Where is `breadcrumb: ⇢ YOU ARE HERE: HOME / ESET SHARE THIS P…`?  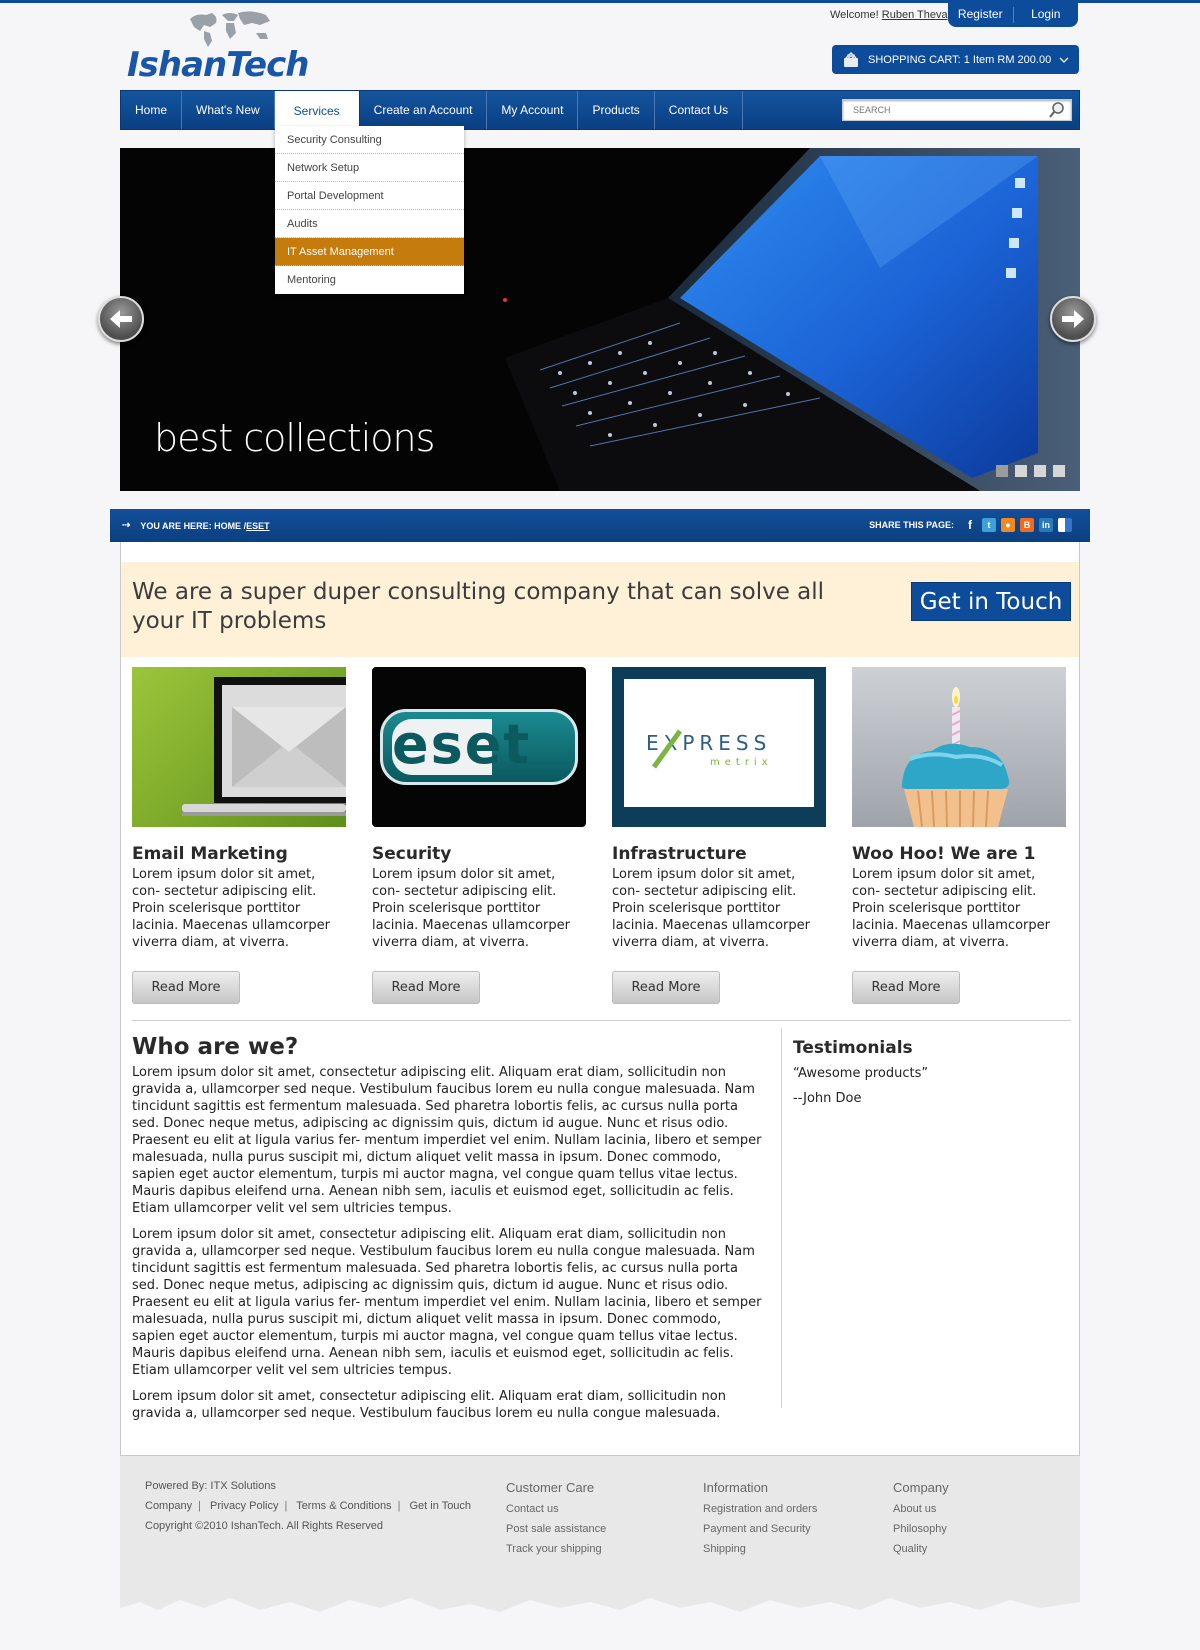
breadcrumb: ⇢ YOU ARE HERE: HOME / ESET SHARE THIS P… is located at coordinates (600, 525).